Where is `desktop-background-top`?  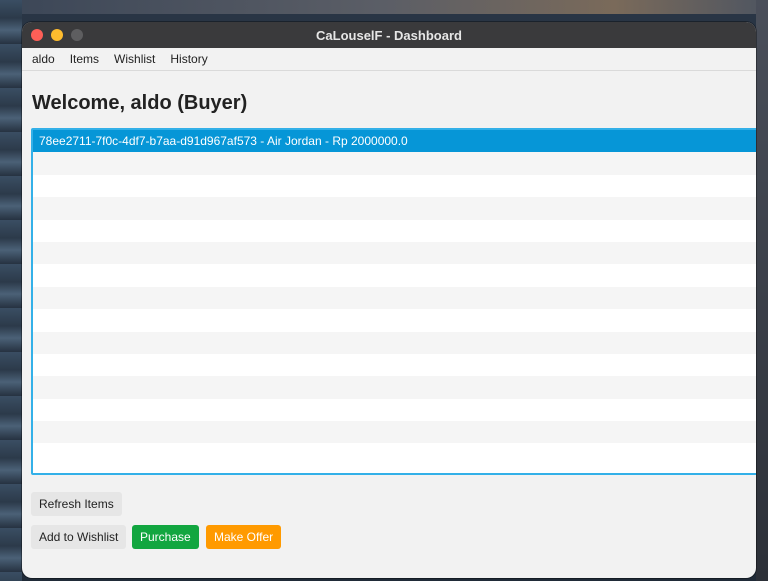
desktop-background-top is located at coordinates (384, 7).